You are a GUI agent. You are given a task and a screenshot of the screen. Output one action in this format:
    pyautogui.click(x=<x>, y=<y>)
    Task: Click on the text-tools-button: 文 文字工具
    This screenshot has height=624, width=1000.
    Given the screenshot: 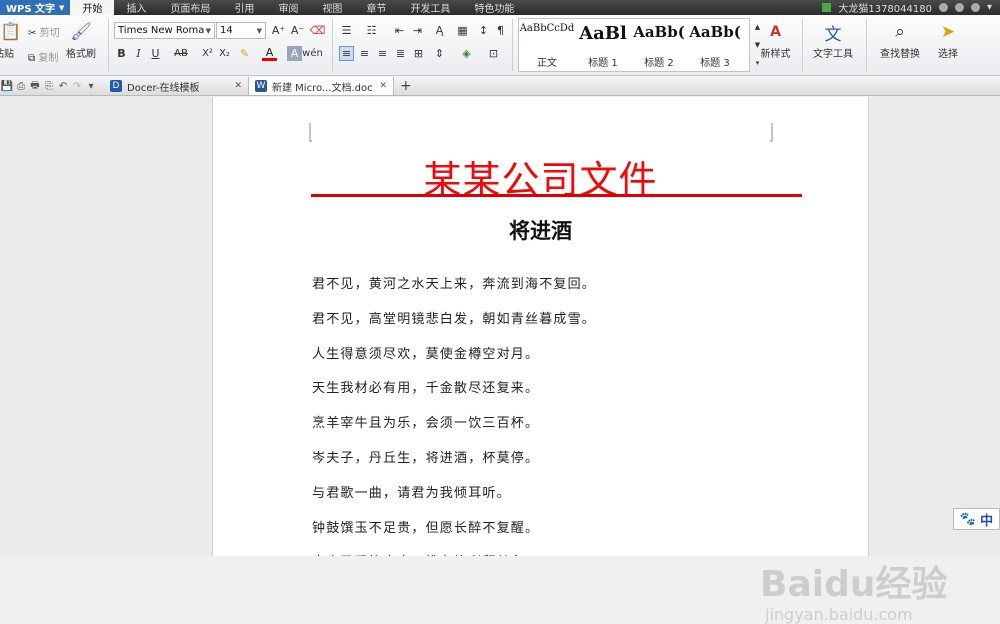 What is the action you would take?
    pyautogui.click(x=833, y=41)
    